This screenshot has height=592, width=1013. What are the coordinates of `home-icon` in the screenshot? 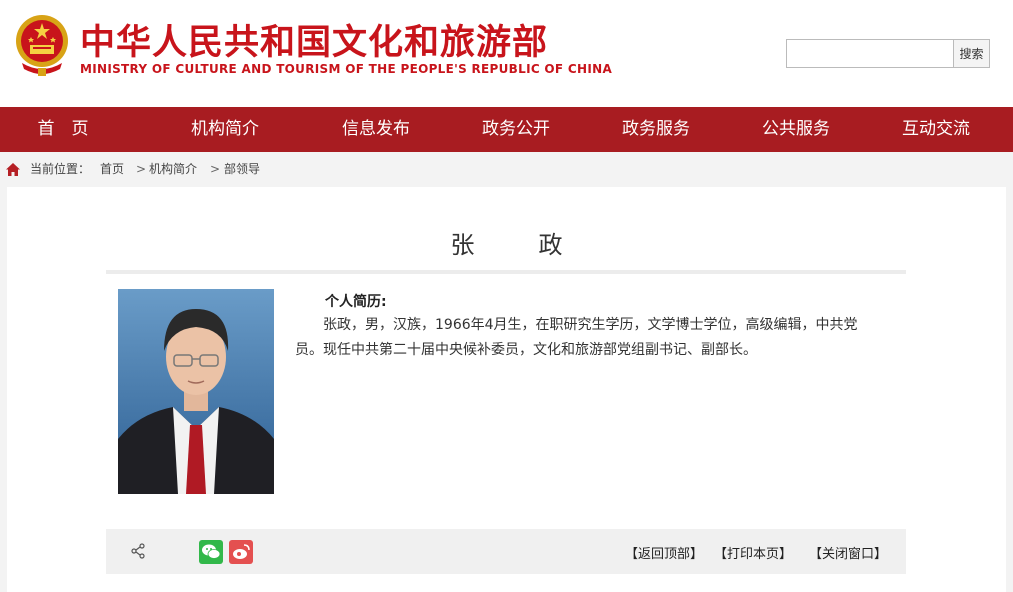 It's located at (13, 169).